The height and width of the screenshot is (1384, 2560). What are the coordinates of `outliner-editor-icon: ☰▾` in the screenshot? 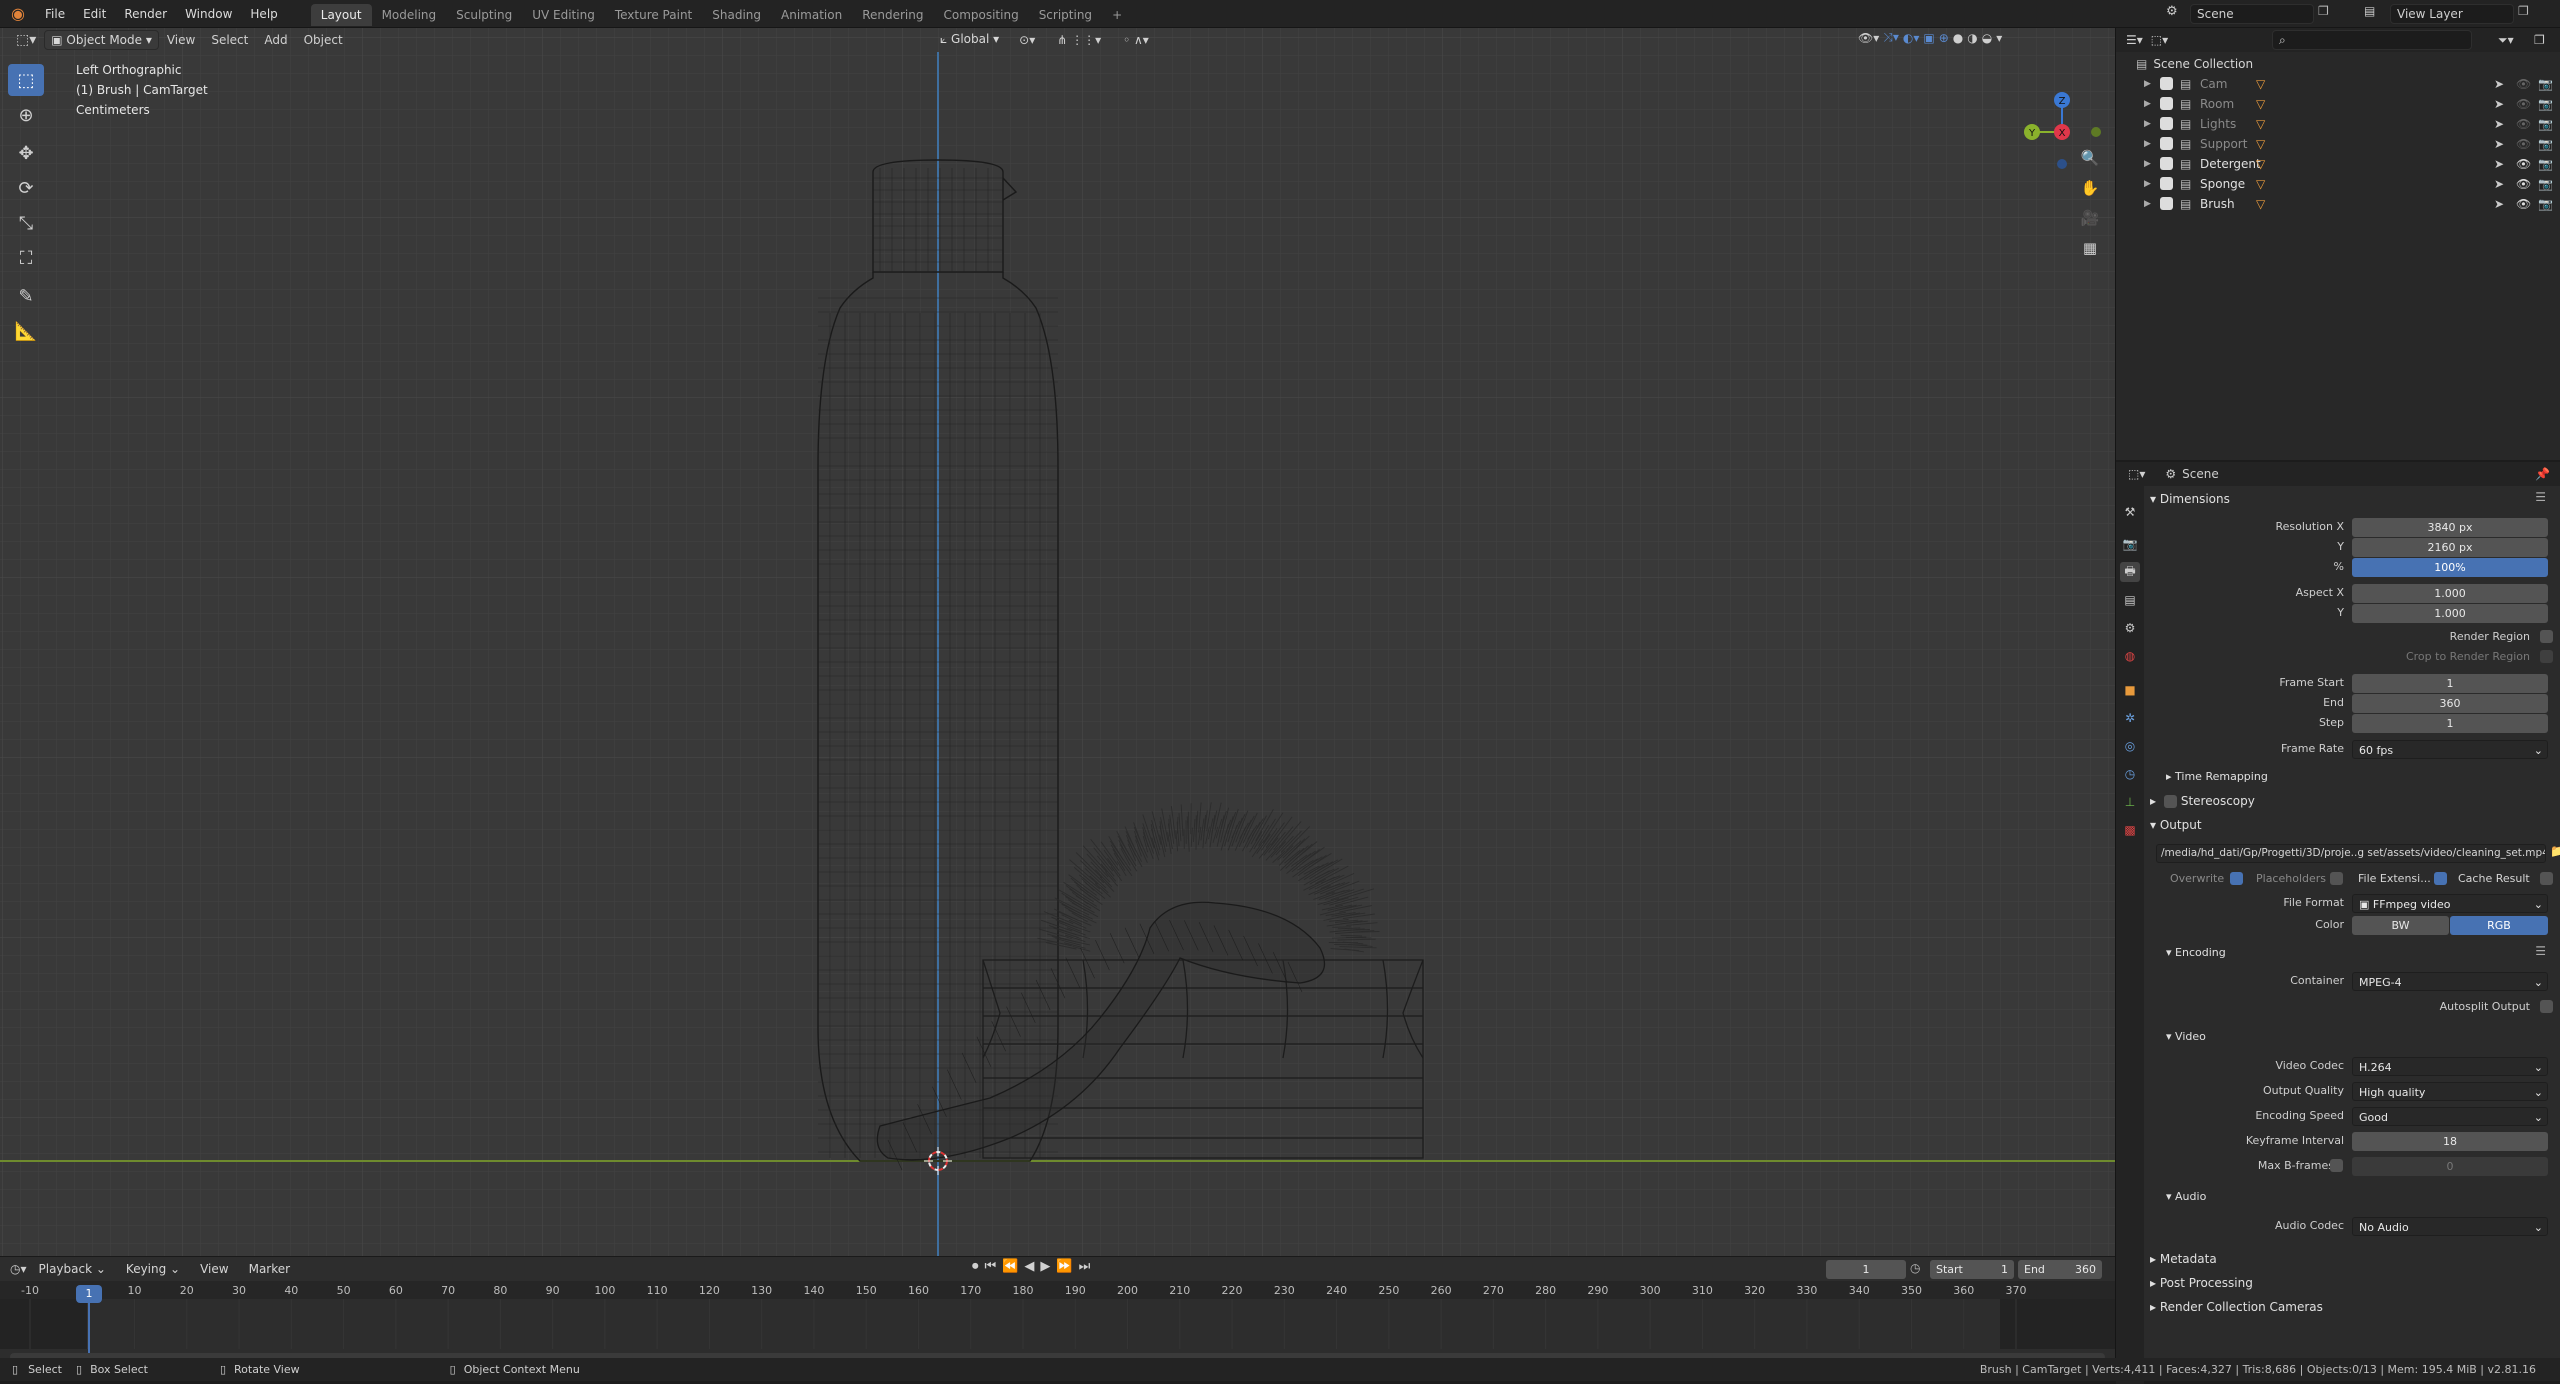 It's located at (2134, 40).